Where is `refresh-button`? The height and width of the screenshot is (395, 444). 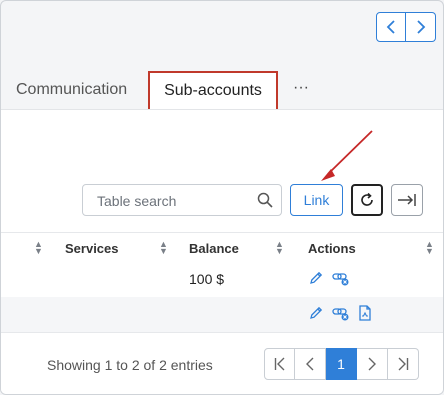
refresh-button is located at coordinates (367, 200).